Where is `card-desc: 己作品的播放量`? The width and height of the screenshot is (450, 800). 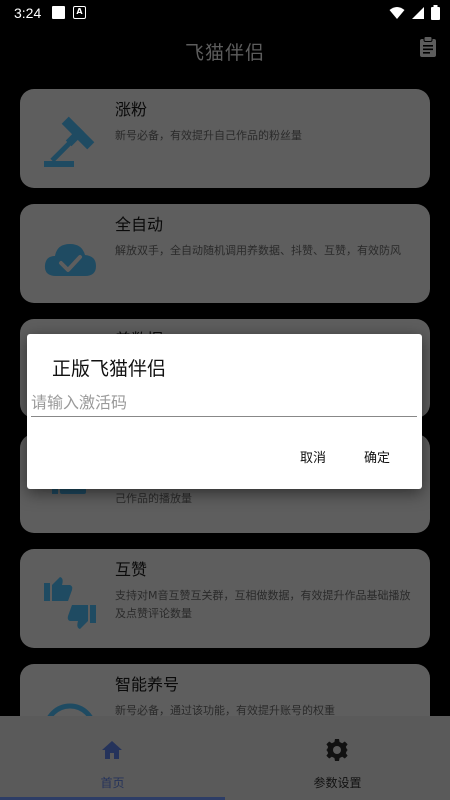
card-desc: 己作品的播放量 is located at coordinates (153, 498).